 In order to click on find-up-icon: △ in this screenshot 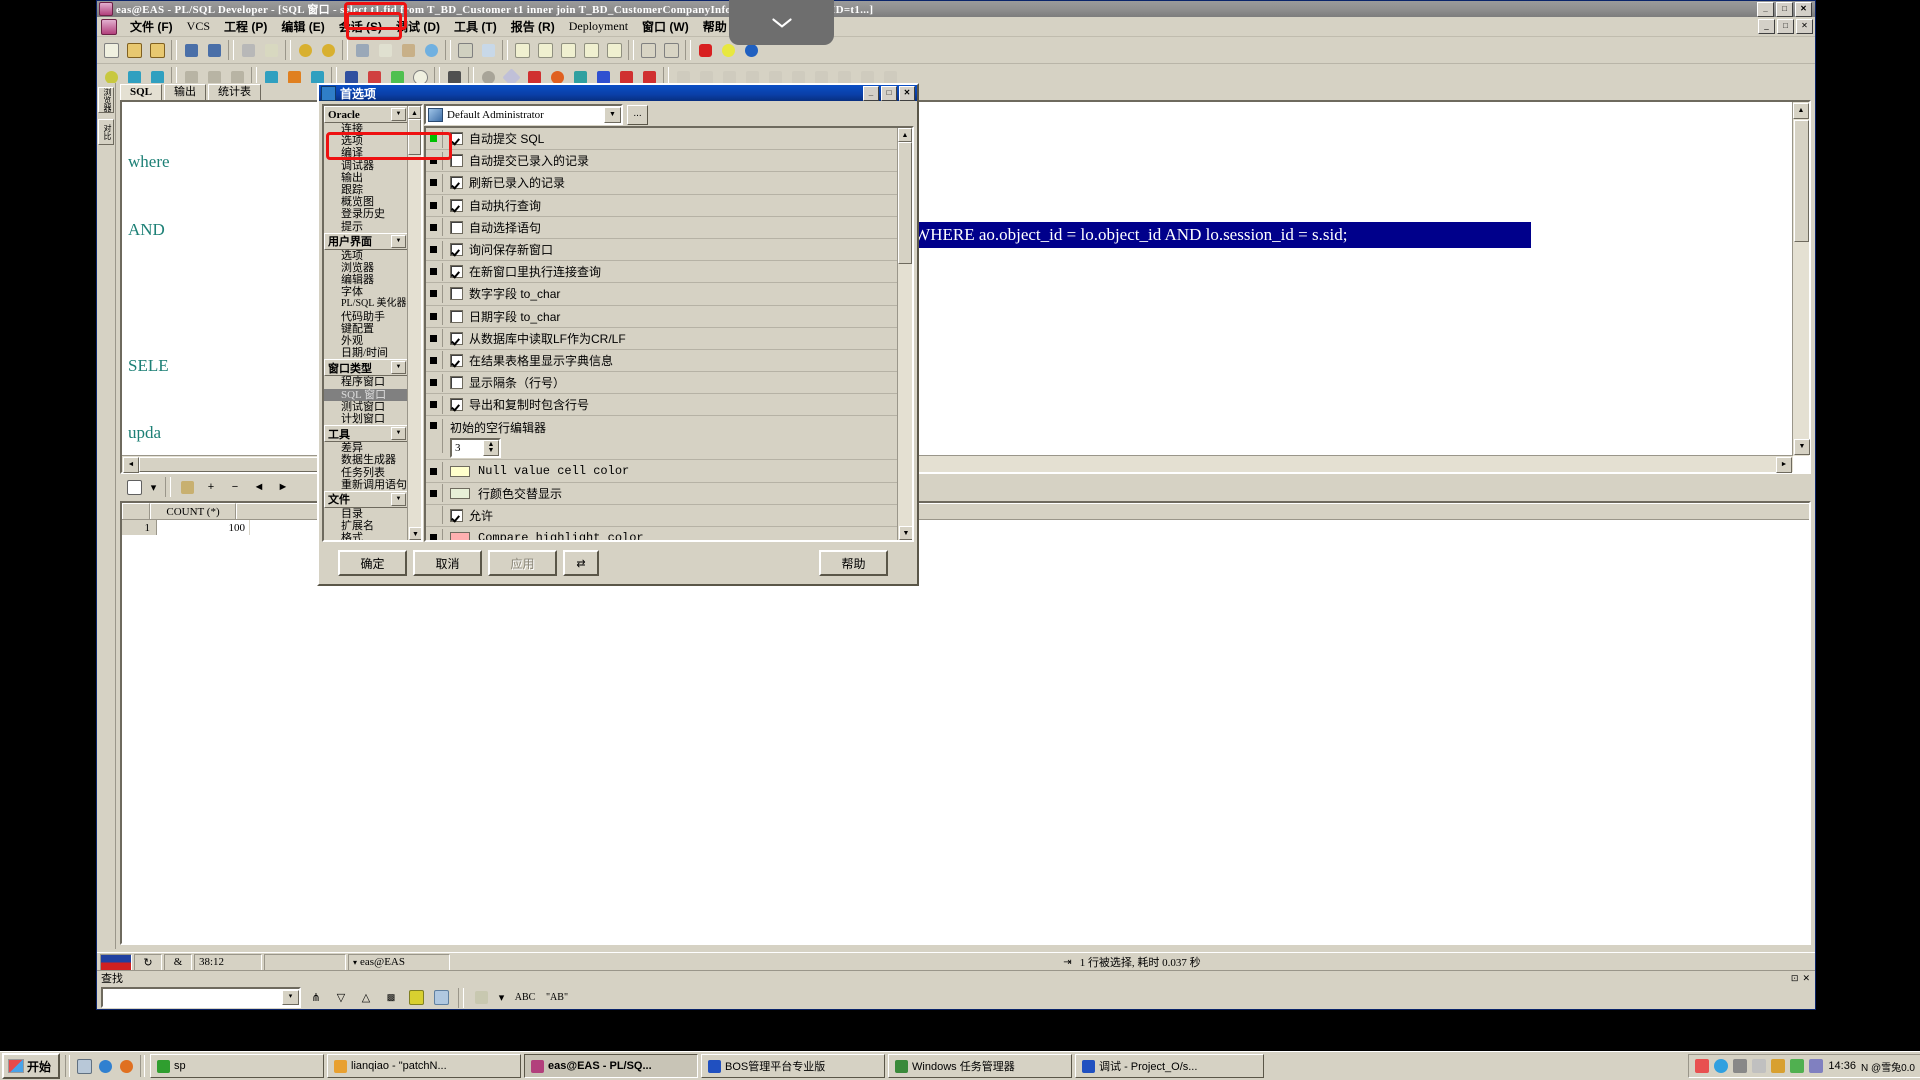, I will do `click(366, 998)`.